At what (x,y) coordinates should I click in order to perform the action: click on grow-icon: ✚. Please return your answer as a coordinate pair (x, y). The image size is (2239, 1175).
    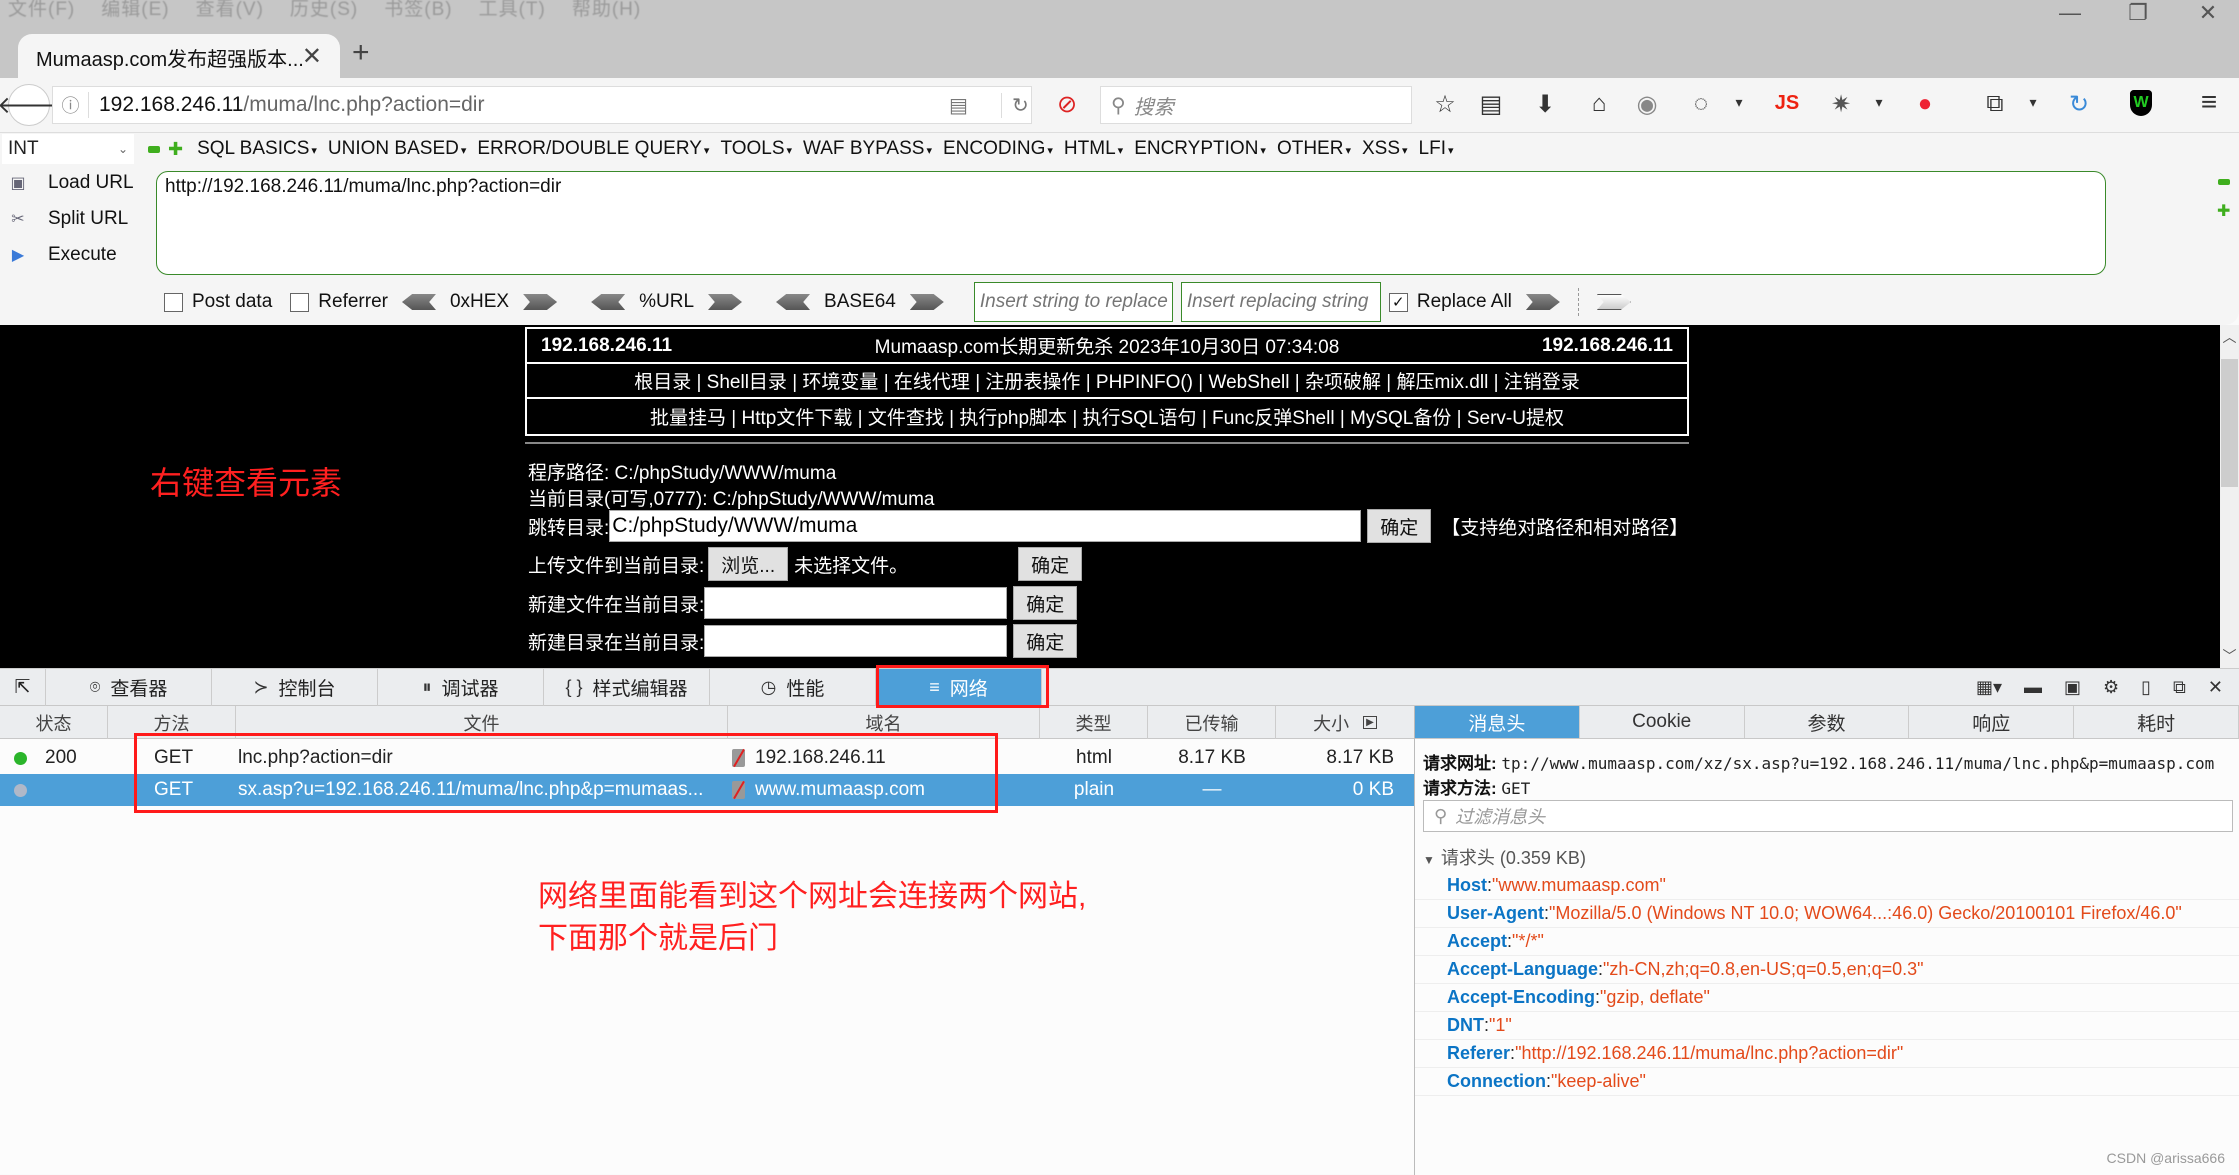
    Looking at the image, I should click on (2223, 211).